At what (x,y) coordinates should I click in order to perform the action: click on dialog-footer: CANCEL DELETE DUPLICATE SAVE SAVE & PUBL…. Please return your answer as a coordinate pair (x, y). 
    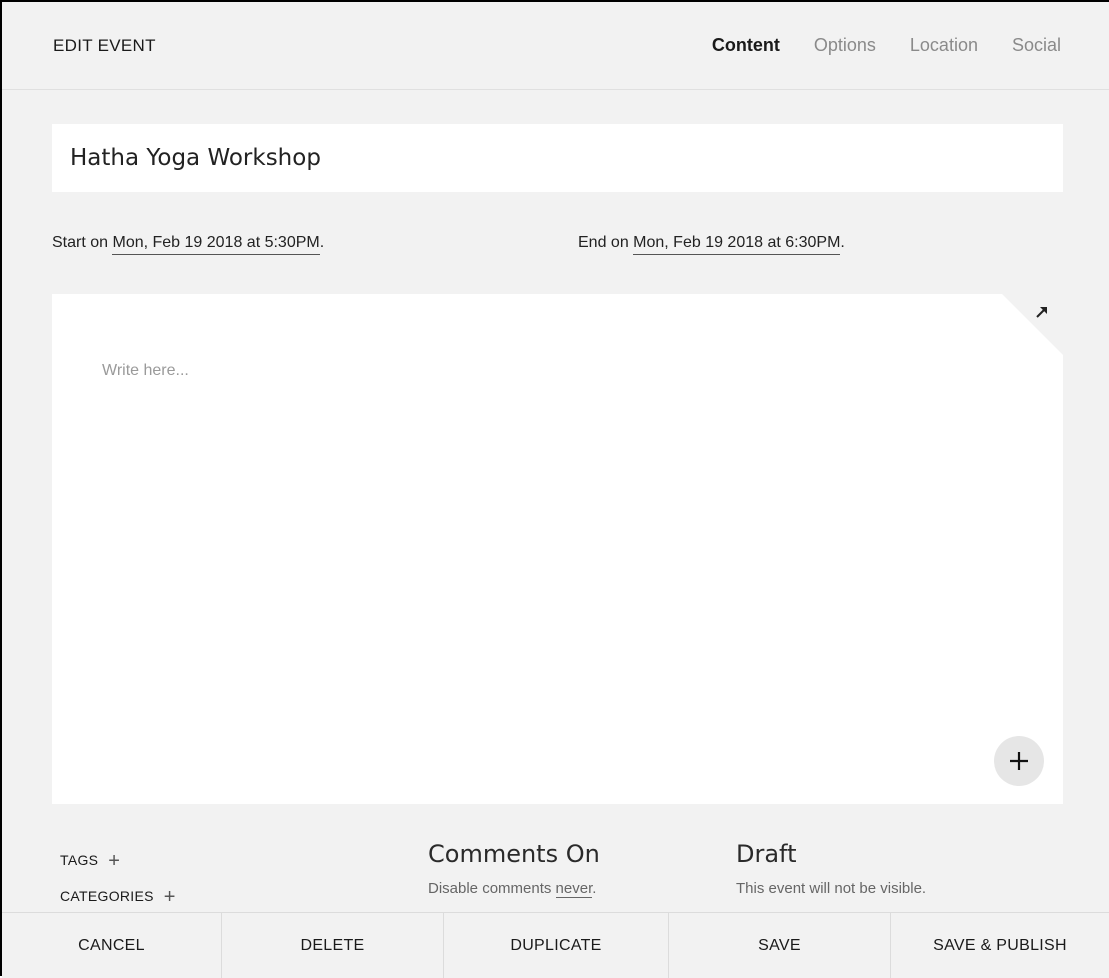
    Looking at the image, I should click on (555, 945).